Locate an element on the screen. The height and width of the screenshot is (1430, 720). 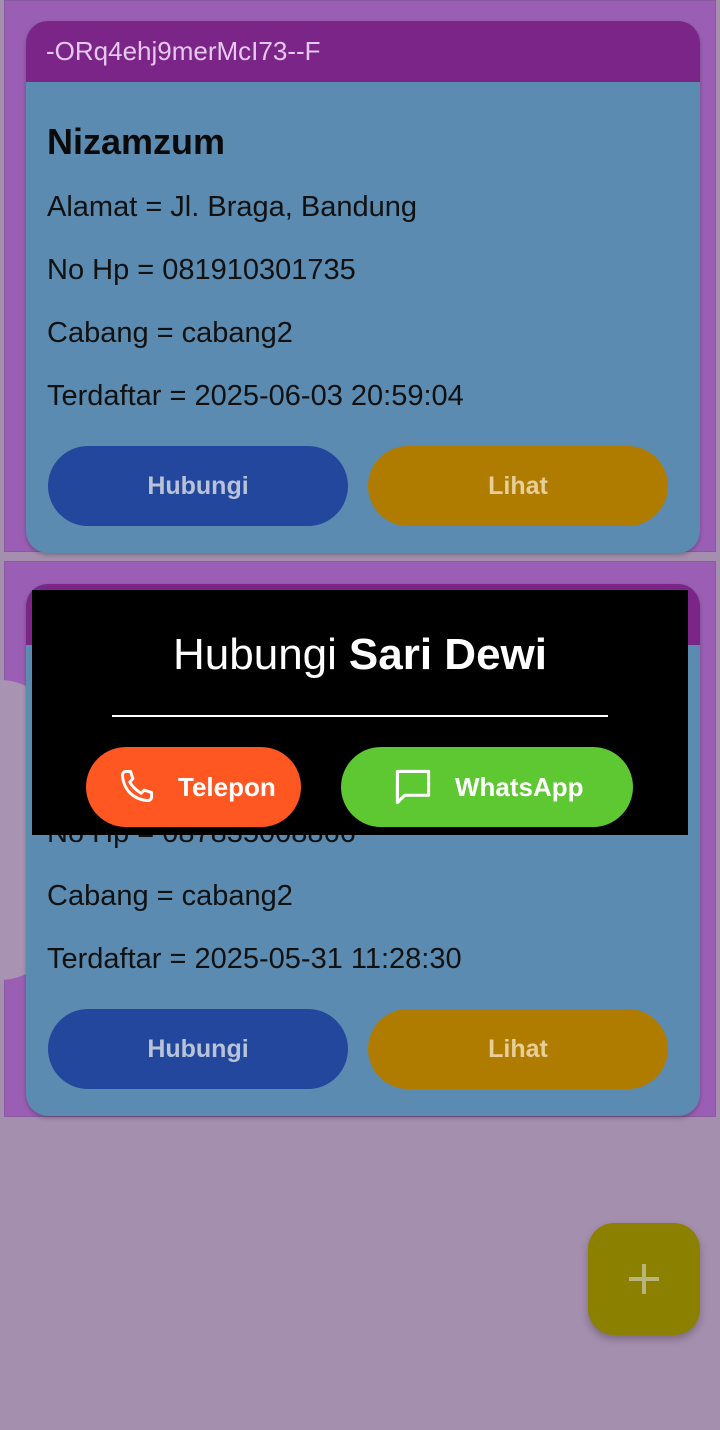
customer-address: Alamat = Jl. Braga, Bandung is located at coordinates (232, 207).